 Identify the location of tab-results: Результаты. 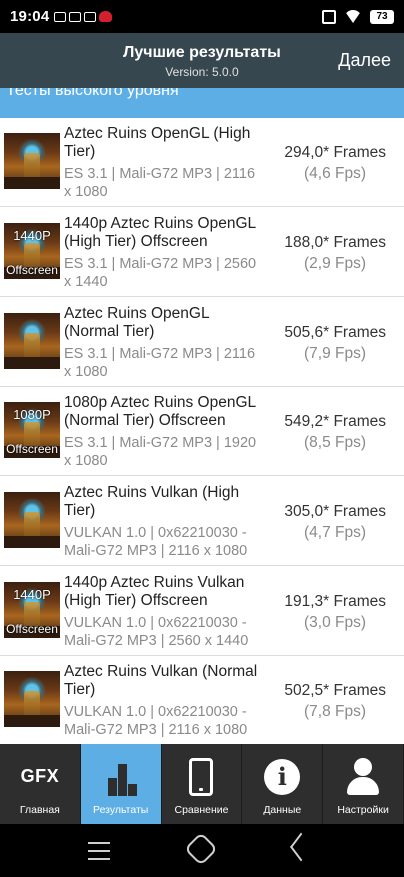
(121, 784).